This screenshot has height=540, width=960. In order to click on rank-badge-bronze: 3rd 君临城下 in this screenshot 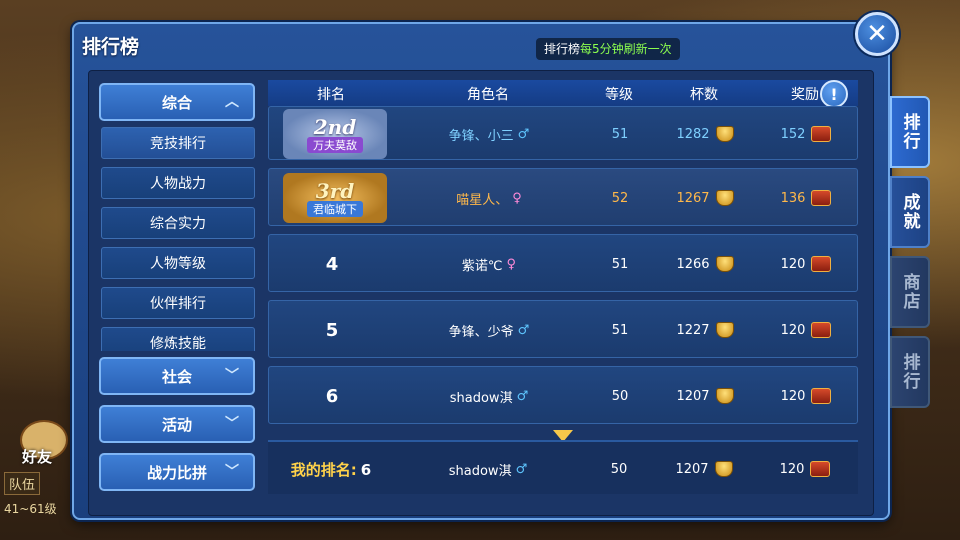, I will do `click(335, 198)`.